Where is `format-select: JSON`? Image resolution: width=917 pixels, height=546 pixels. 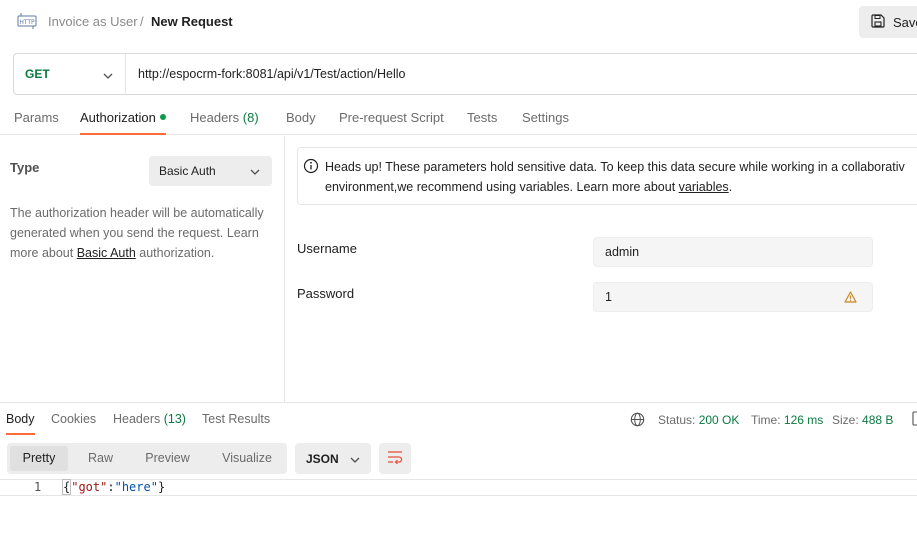
format-select: JSON is located at coordinates (333, 458).